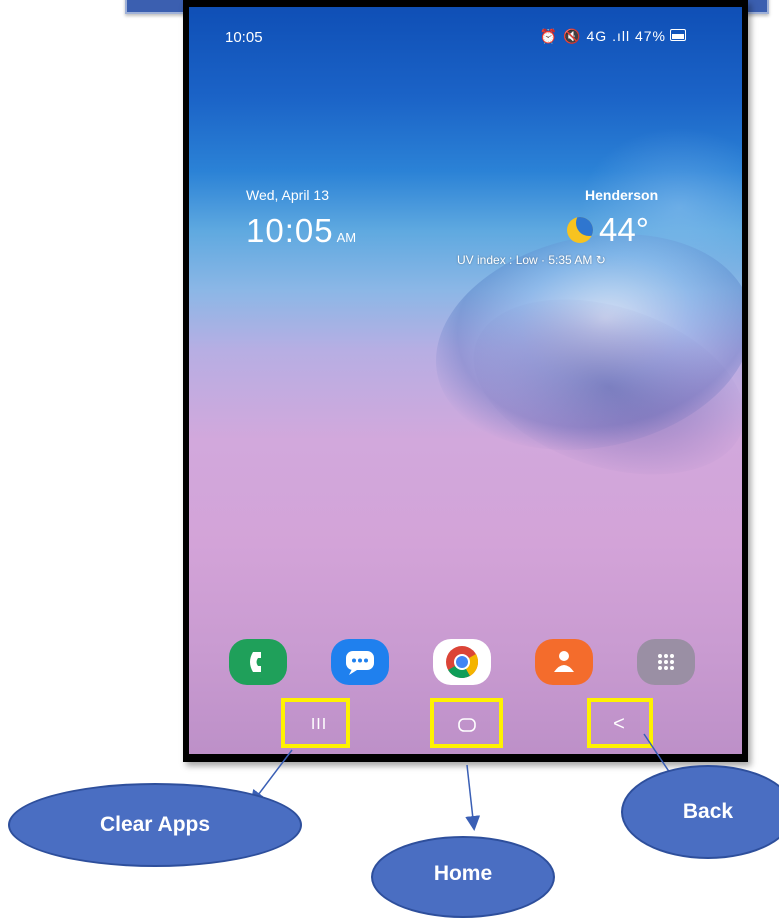 The width and height of the screenshot is (779, 918). I want to click on apps-drawer-icon, so click(666, 662).